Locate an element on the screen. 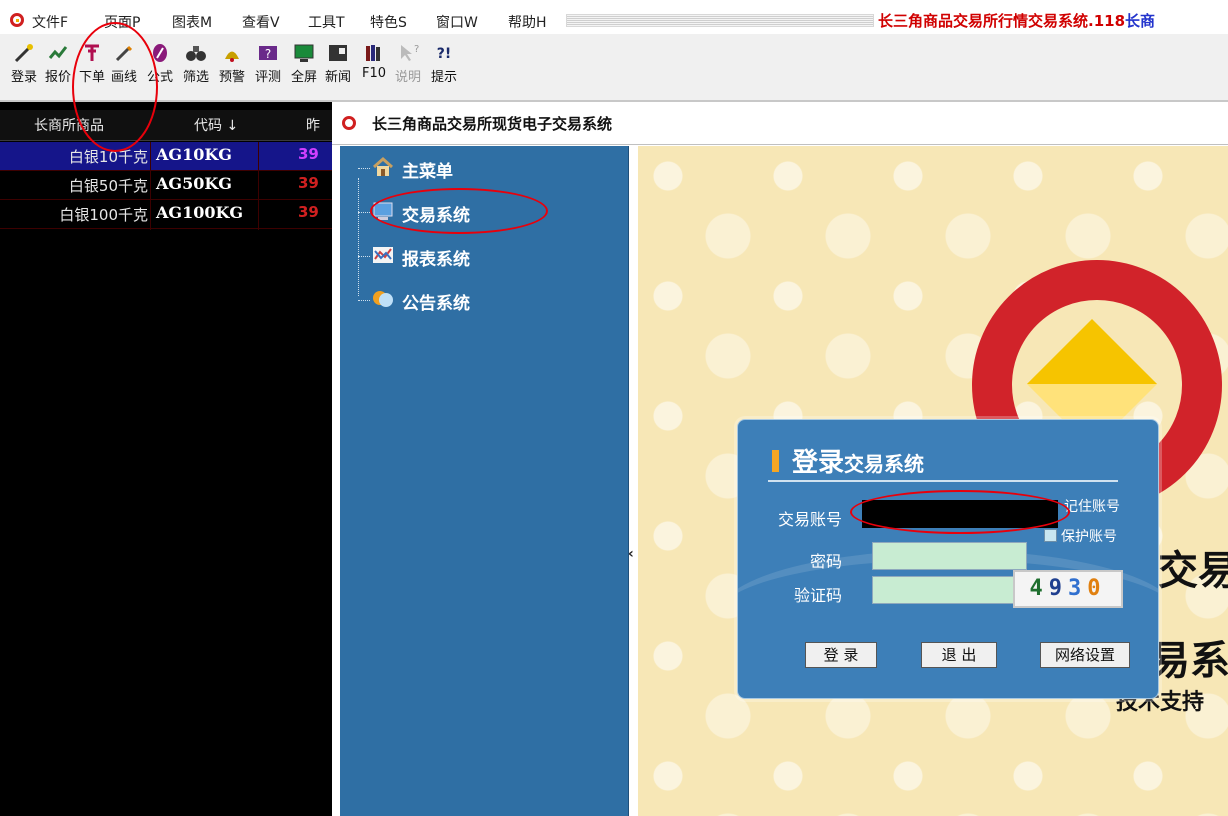  login-icon is located at coordinates (24, 53).